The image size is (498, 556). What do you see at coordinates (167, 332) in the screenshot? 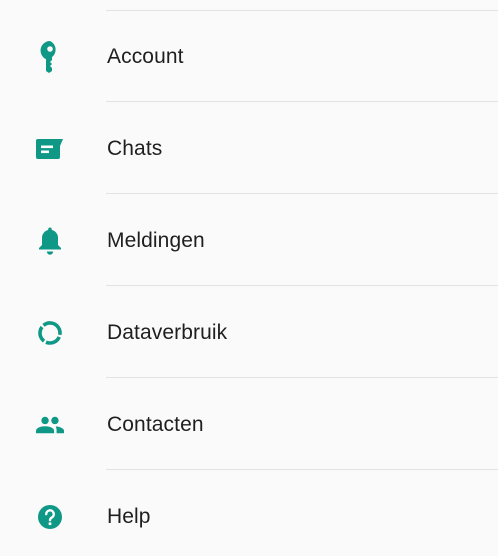
I see `settings-item-label: Dataverbruik` at bounding box center [167, 332].